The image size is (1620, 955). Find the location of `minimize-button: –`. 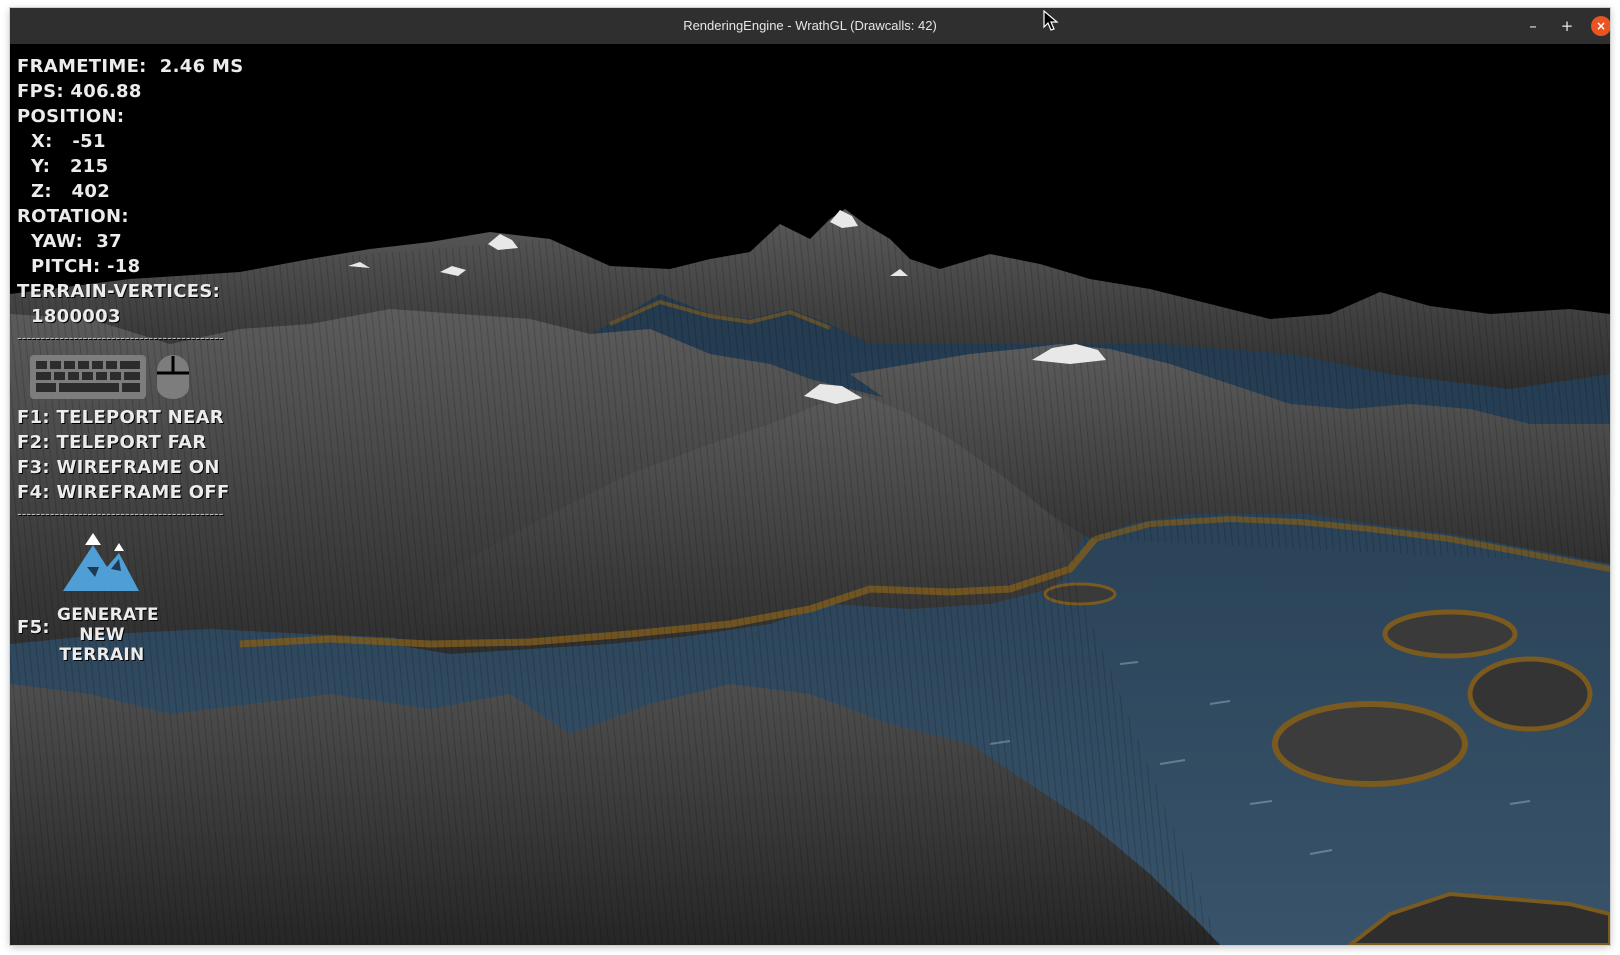

minimize-button: – is located at coordinates (1533, 26).